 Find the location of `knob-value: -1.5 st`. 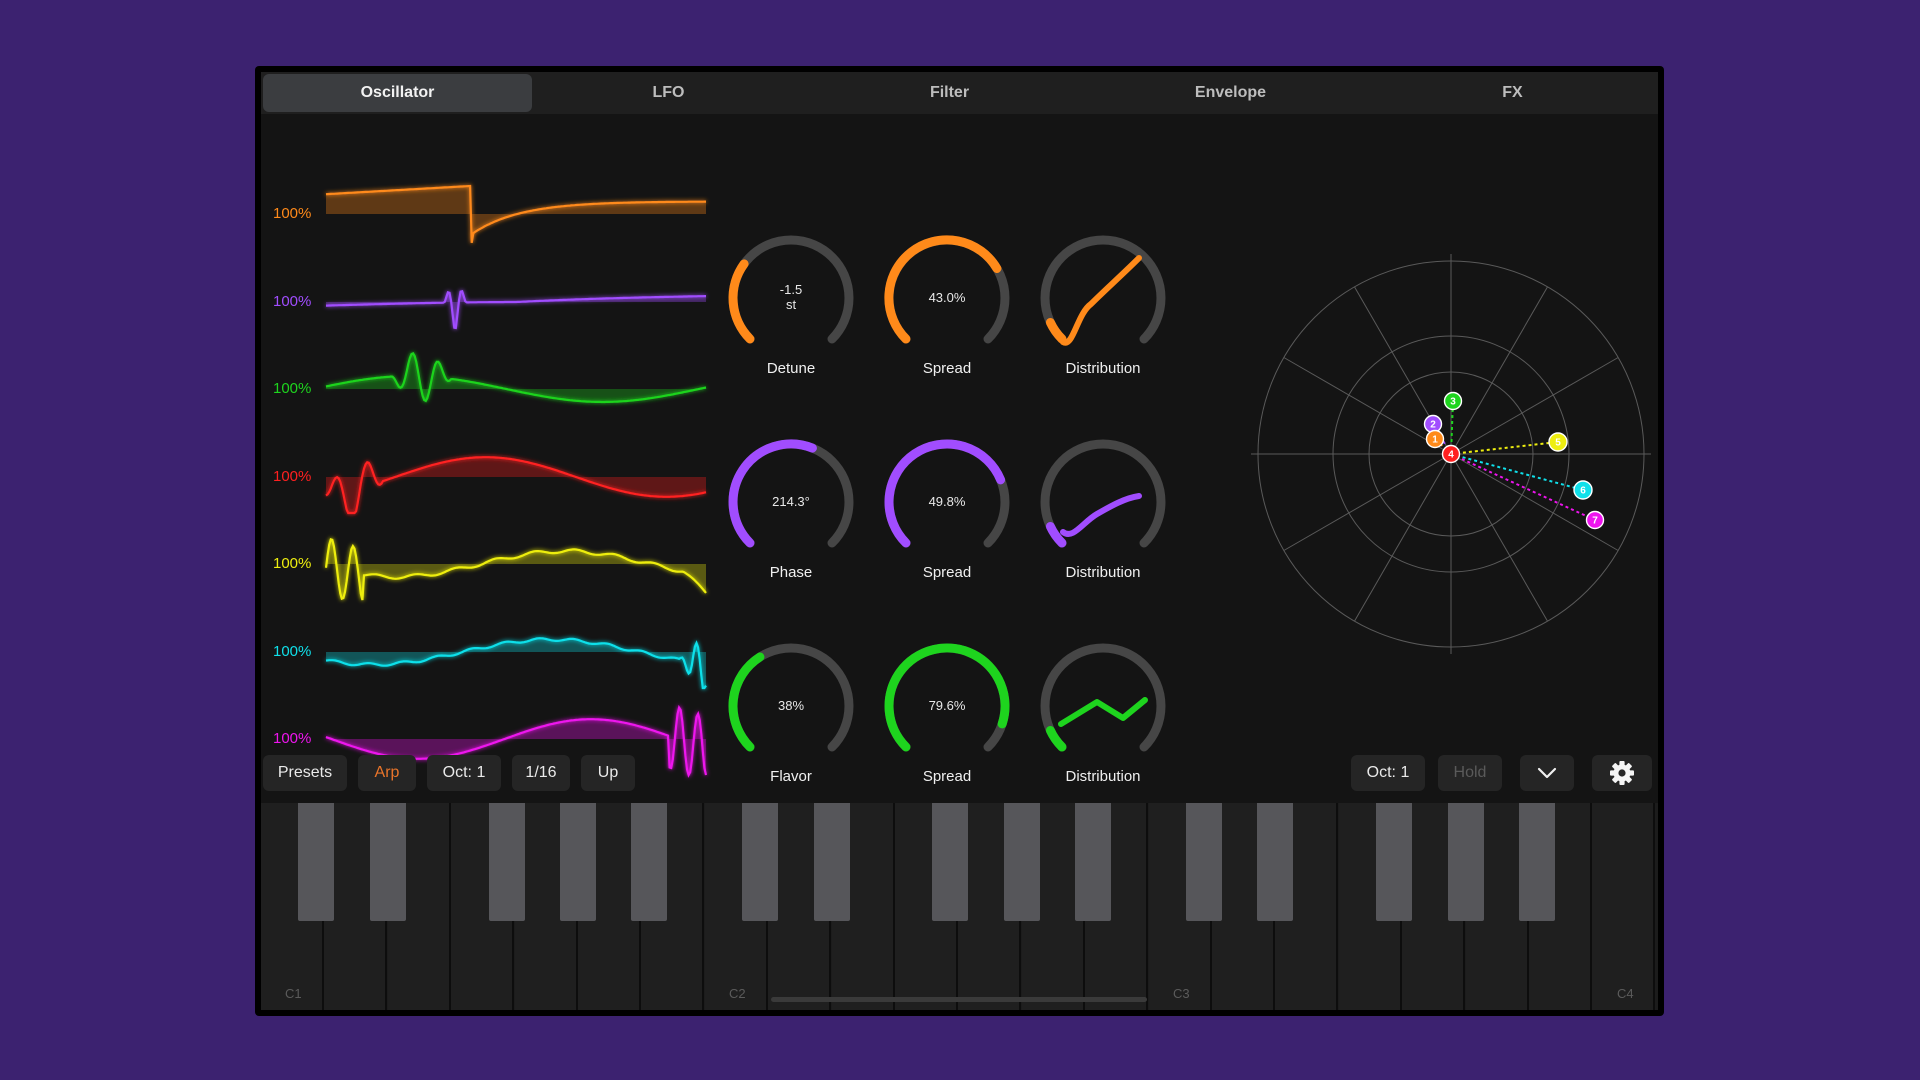

knob-value: -1.5 st is located at coordinates (791, 297).